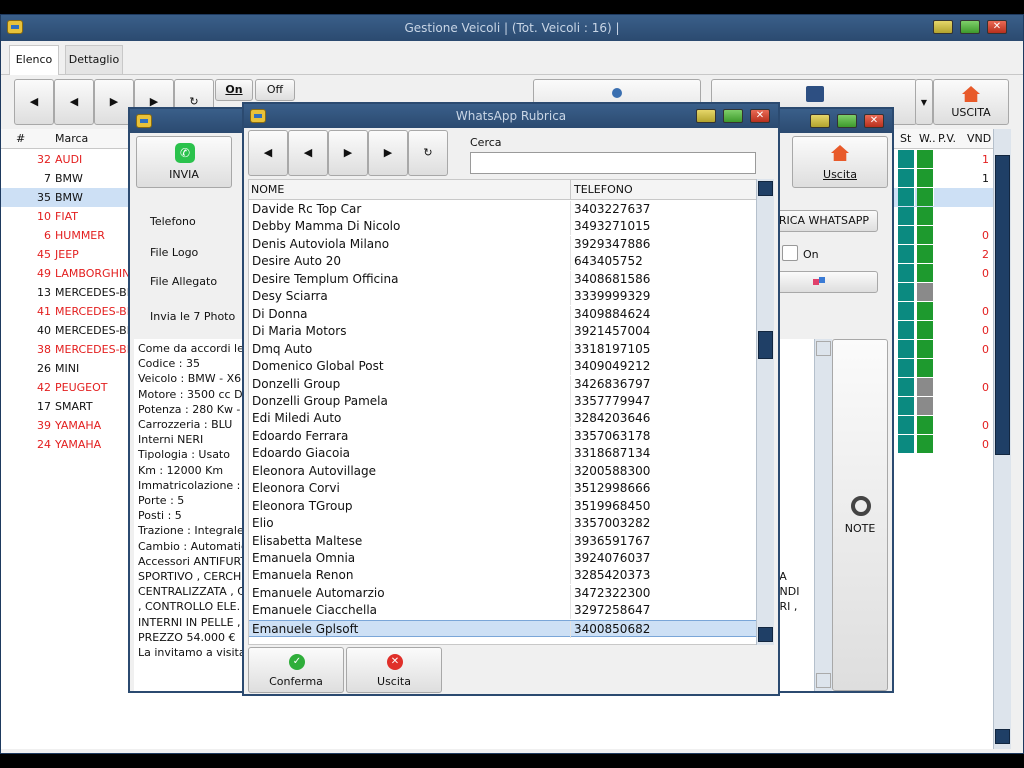 The image size is (1024, 768). I want to click on list-item: Emanuele Ciacchella 3297258647, so click(504, 611).